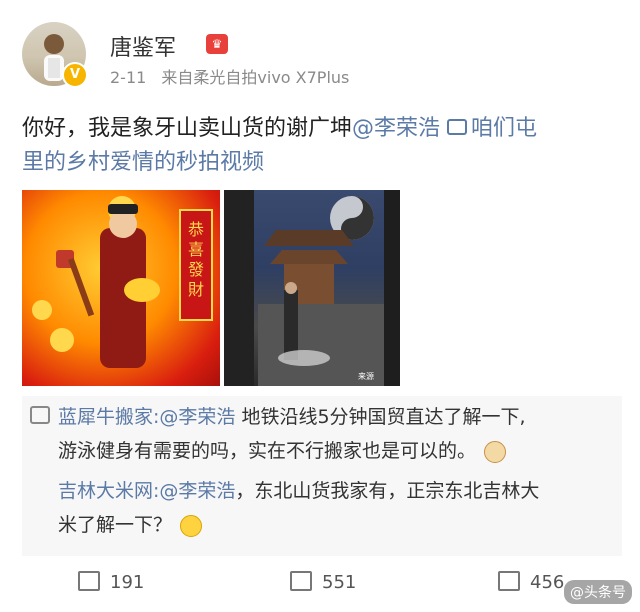 The height and width of the screenshot is (612, 640). Describe the element at coordinates (105, 491) in the screenshot. I see `comment-2-author: 吉林大米网` at that location.